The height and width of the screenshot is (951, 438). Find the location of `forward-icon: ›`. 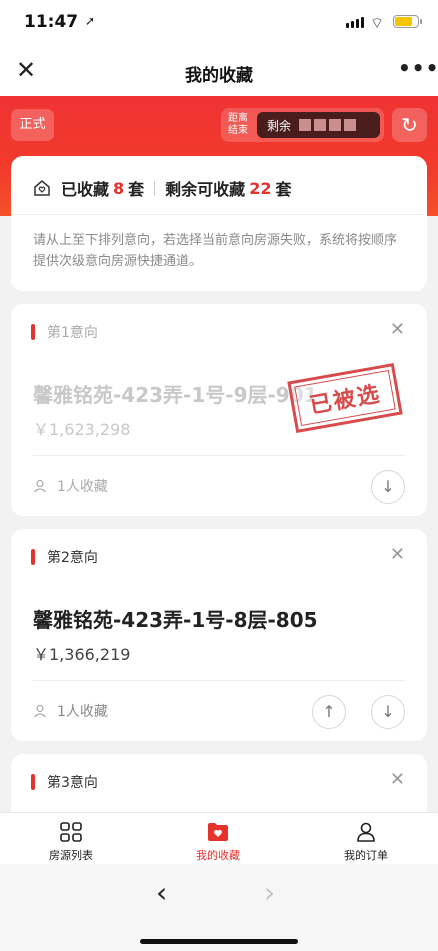

forward-icon: › is located at coordinates (269, 892).